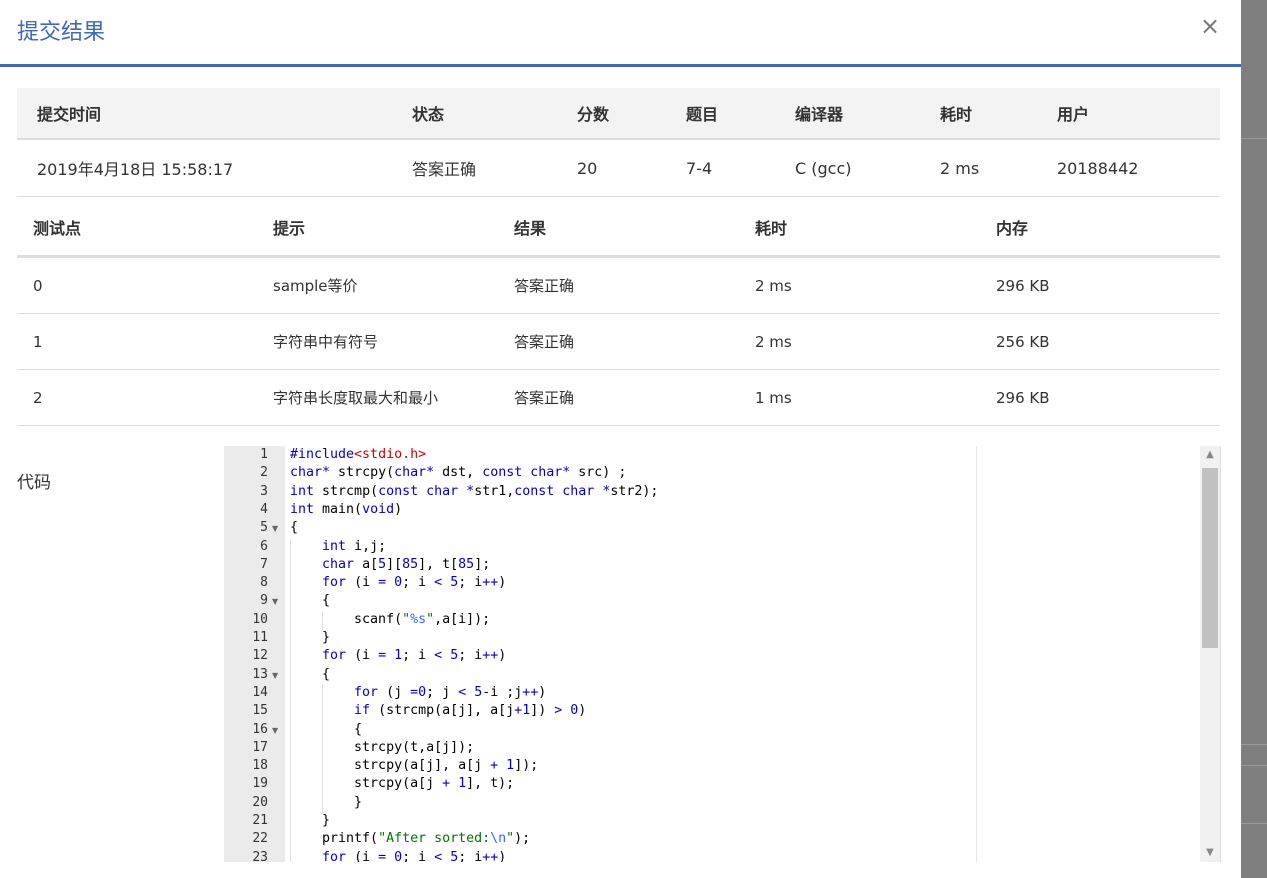 Image resolution: width=1267 pixels, height=878 pixels. Describe the element at coordinates (260, 820) in the screenshot. I see `line-number: 21` at that location.